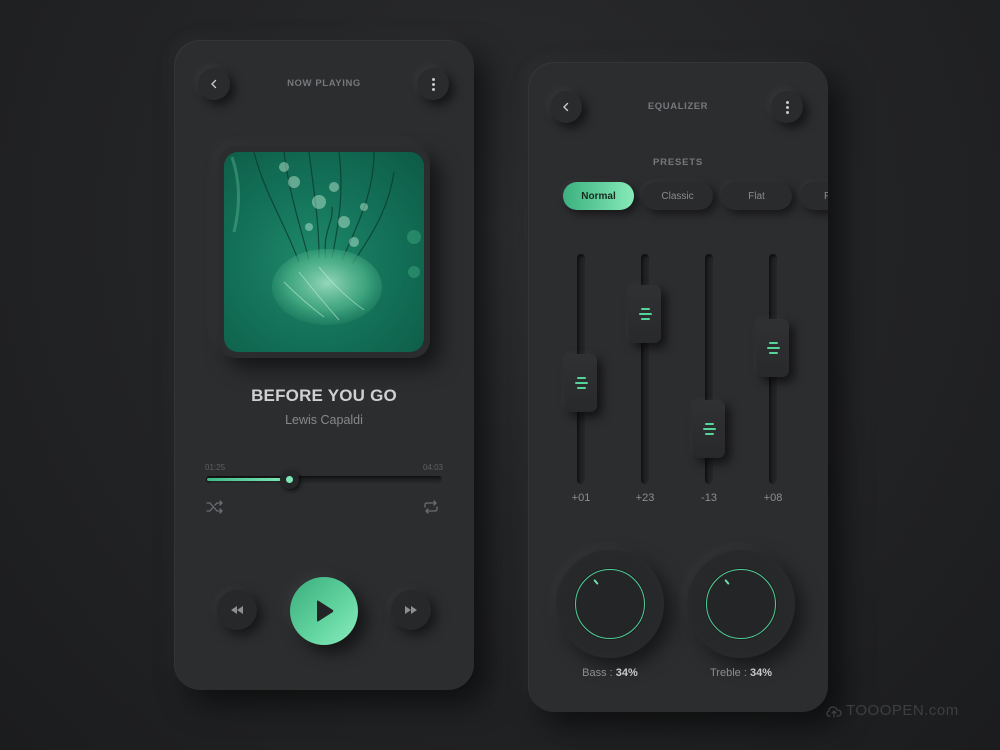 Image resolution: width=1000 pixels, height=750 pixels. What do you see at coordinates (581, 498) in the screenshot?
I see `eq-band-1-value: +01` at bounding box center [581, 498].